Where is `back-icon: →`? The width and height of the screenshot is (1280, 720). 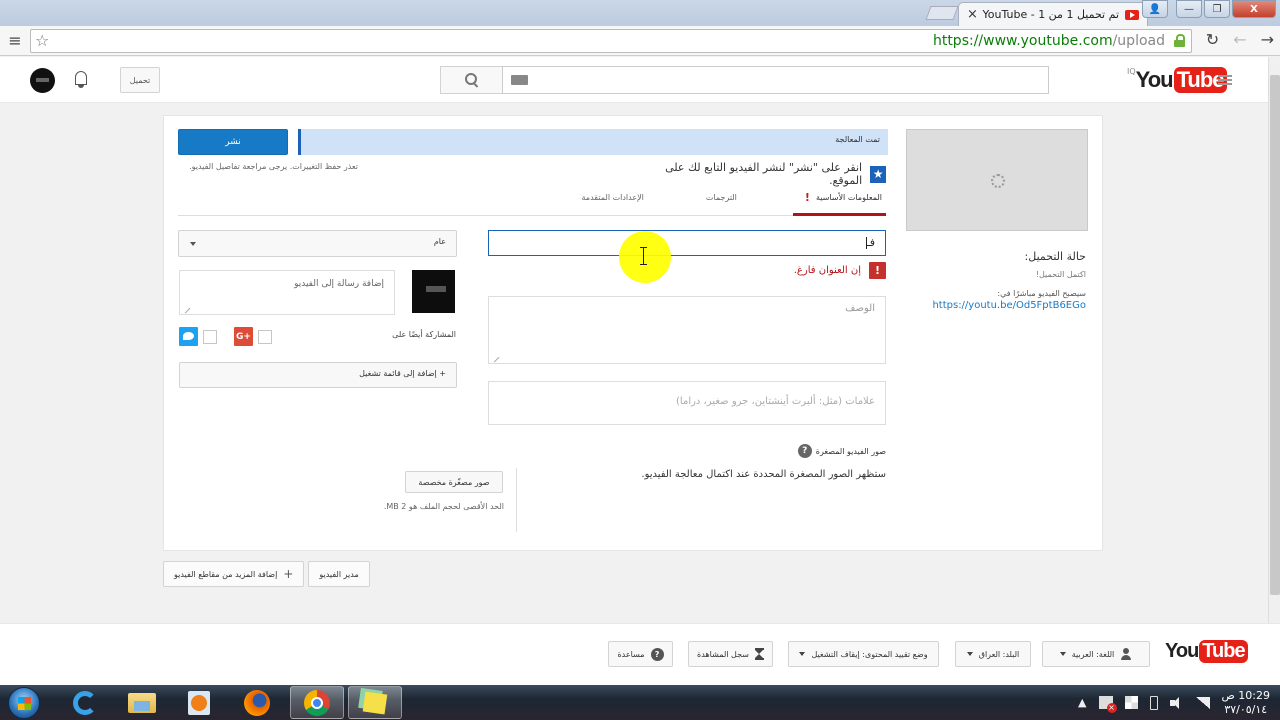 back-icon: → is located at coordinates (1267, 39).